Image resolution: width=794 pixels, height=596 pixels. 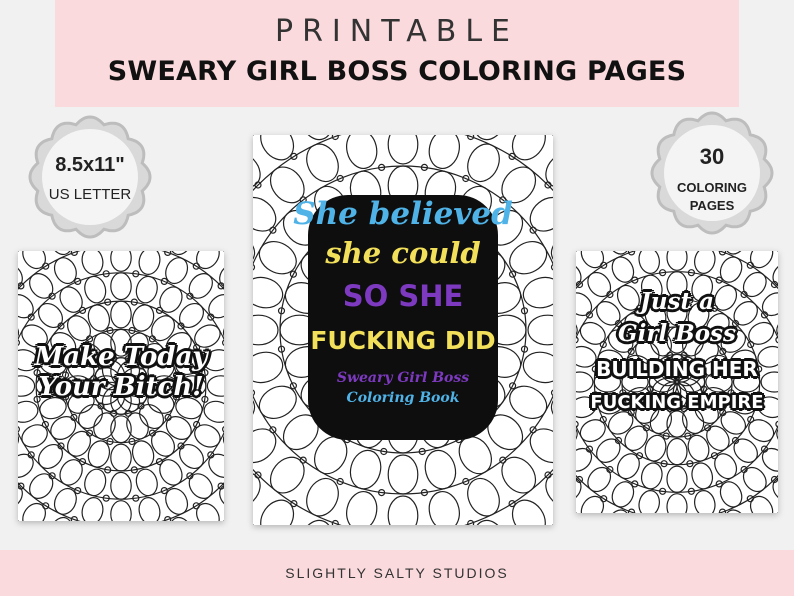 I want to click on cover-line2: she could, so click(x=403, y=252).